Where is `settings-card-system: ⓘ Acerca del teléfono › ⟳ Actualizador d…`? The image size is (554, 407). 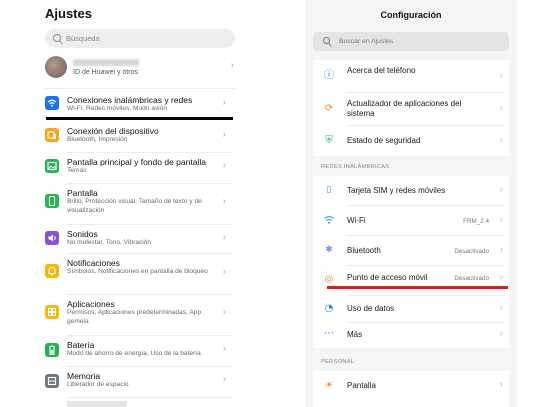
settings-card-system: ⓘ Acerca del teléfono › ⟳ Actualizador d… is located at coordinates (411, 108).